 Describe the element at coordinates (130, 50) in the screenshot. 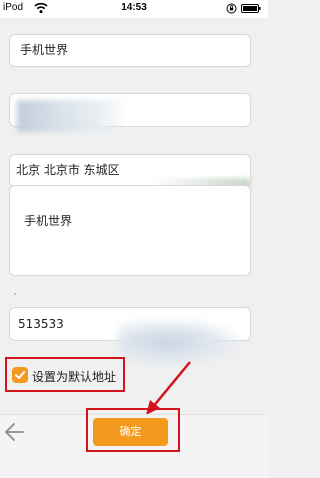

I see `name-field: 手机世界` at that location.